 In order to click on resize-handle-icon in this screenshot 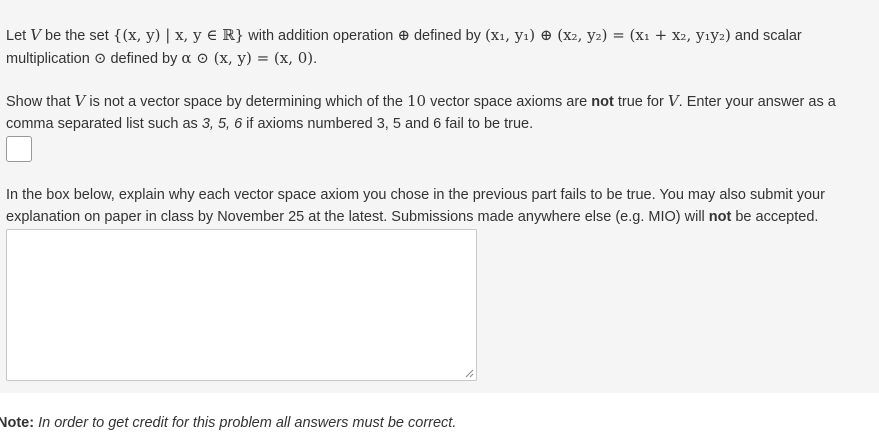, I will do `click(469, 373)`.